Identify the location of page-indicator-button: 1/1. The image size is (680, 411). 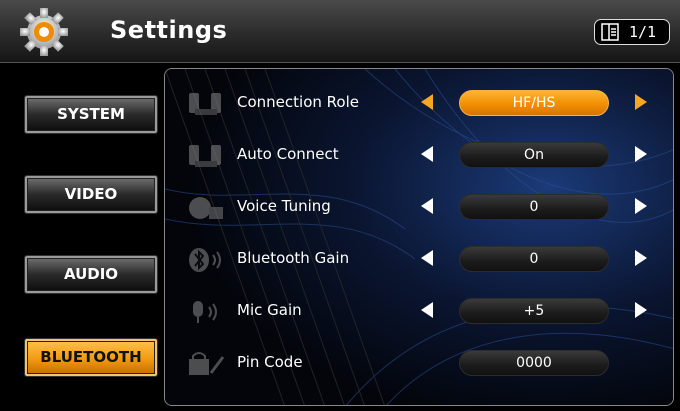
(632, 32).